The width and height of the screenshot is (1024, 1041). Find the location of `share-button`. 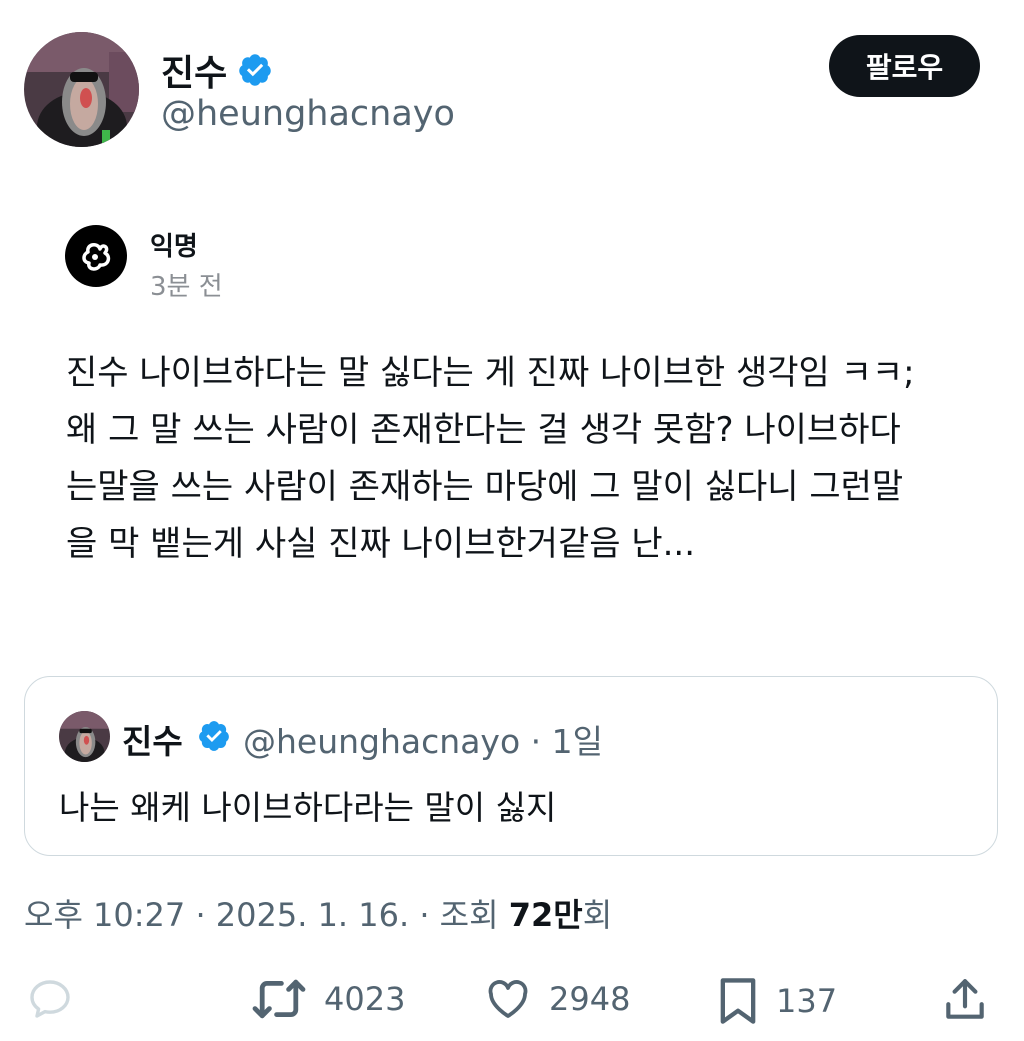

share-button is located at coordinates (965, 1000).